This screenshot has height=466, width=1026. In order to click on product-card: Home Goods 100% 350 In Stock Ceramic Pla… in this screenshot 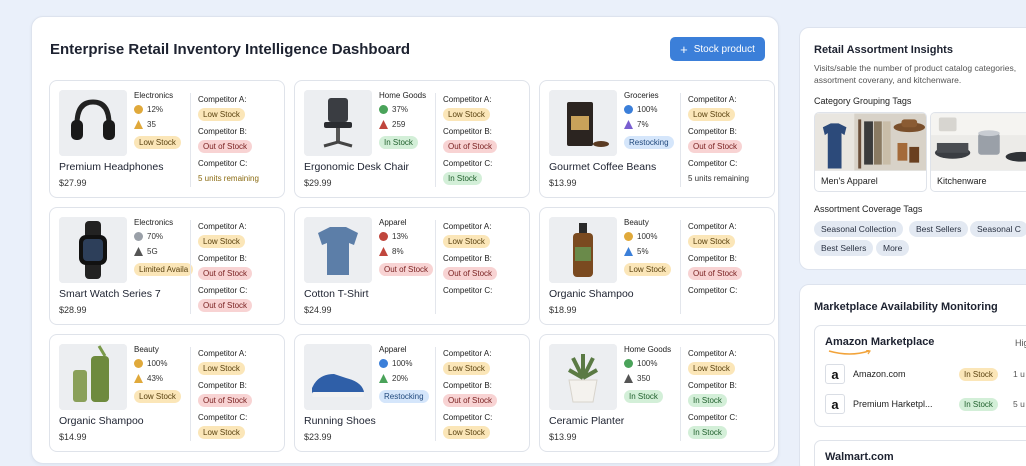, I will do `click(657, 393)`.